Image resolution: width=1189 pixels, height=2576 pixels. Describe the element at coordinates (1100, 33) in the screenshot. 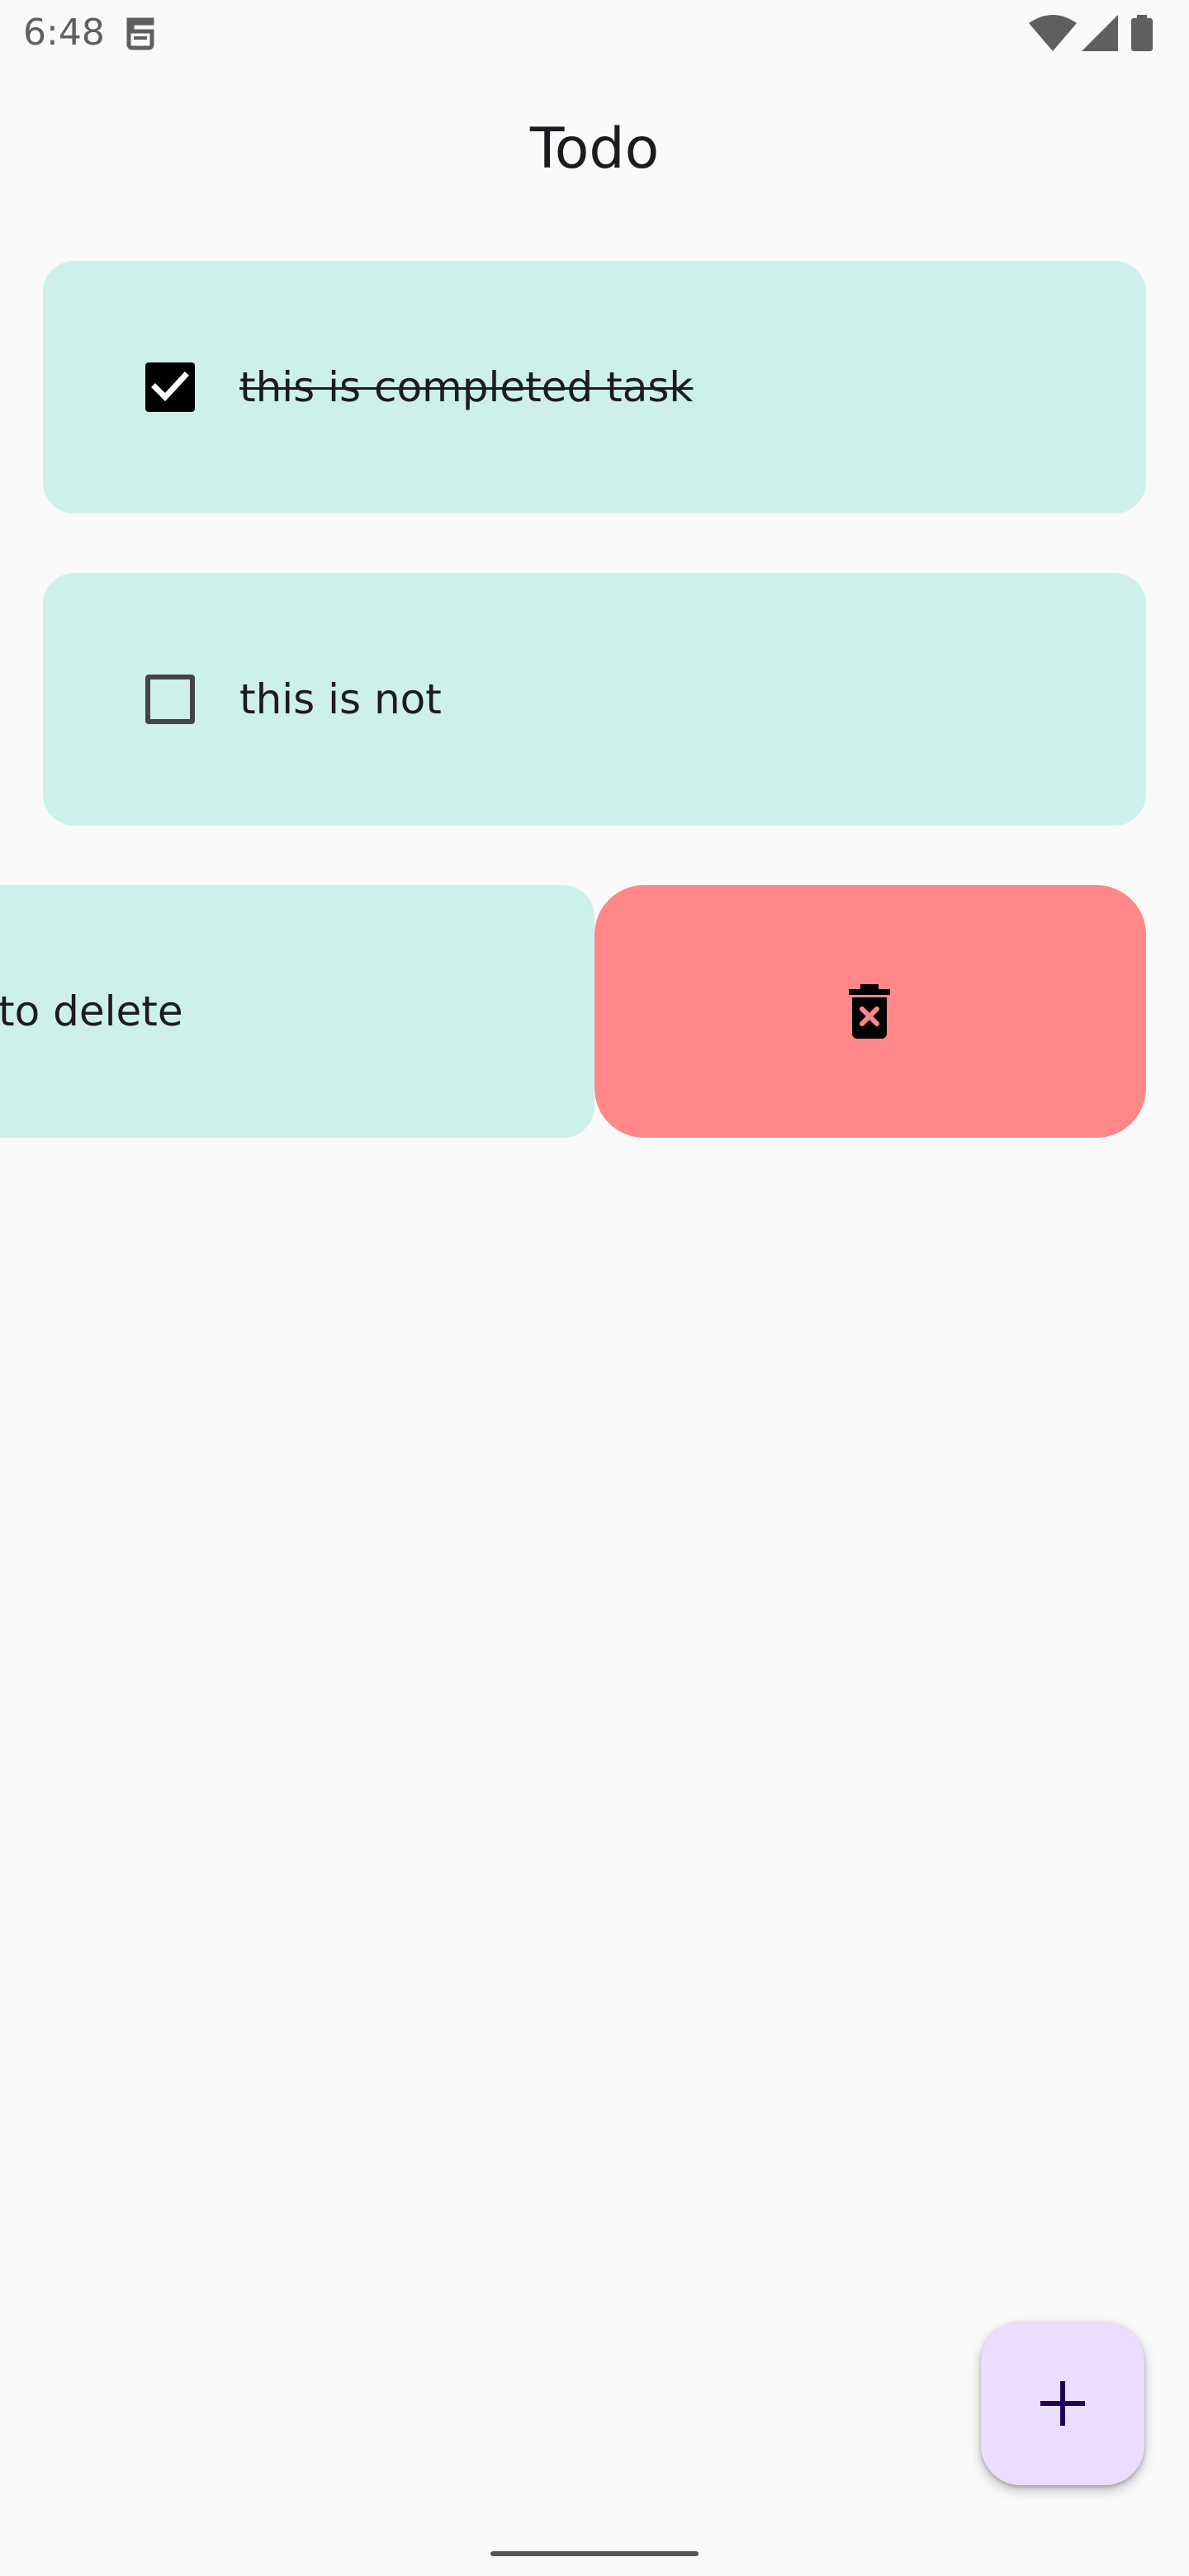

I see `cell-signal-icon` at that location.